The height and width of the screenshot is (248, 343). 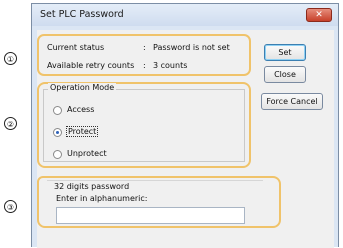 I want to click on operation-mode-label: Operation Mode, so click(x=82, y=87).